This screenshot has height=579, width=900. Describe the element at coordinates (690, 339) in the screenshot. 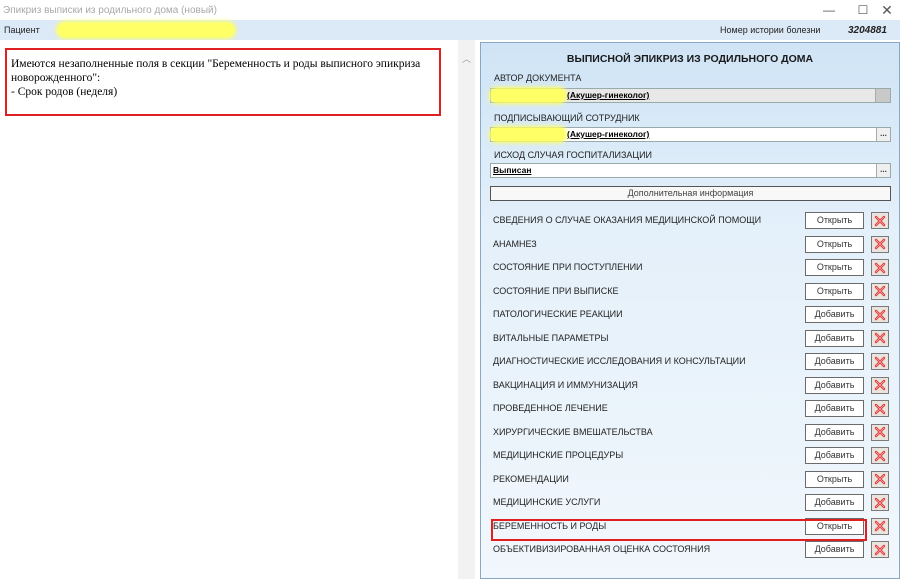

I see `section-row: ВИТАЛЬНЫЕ ПАРАМЕТРЫ Добавить` at that location.